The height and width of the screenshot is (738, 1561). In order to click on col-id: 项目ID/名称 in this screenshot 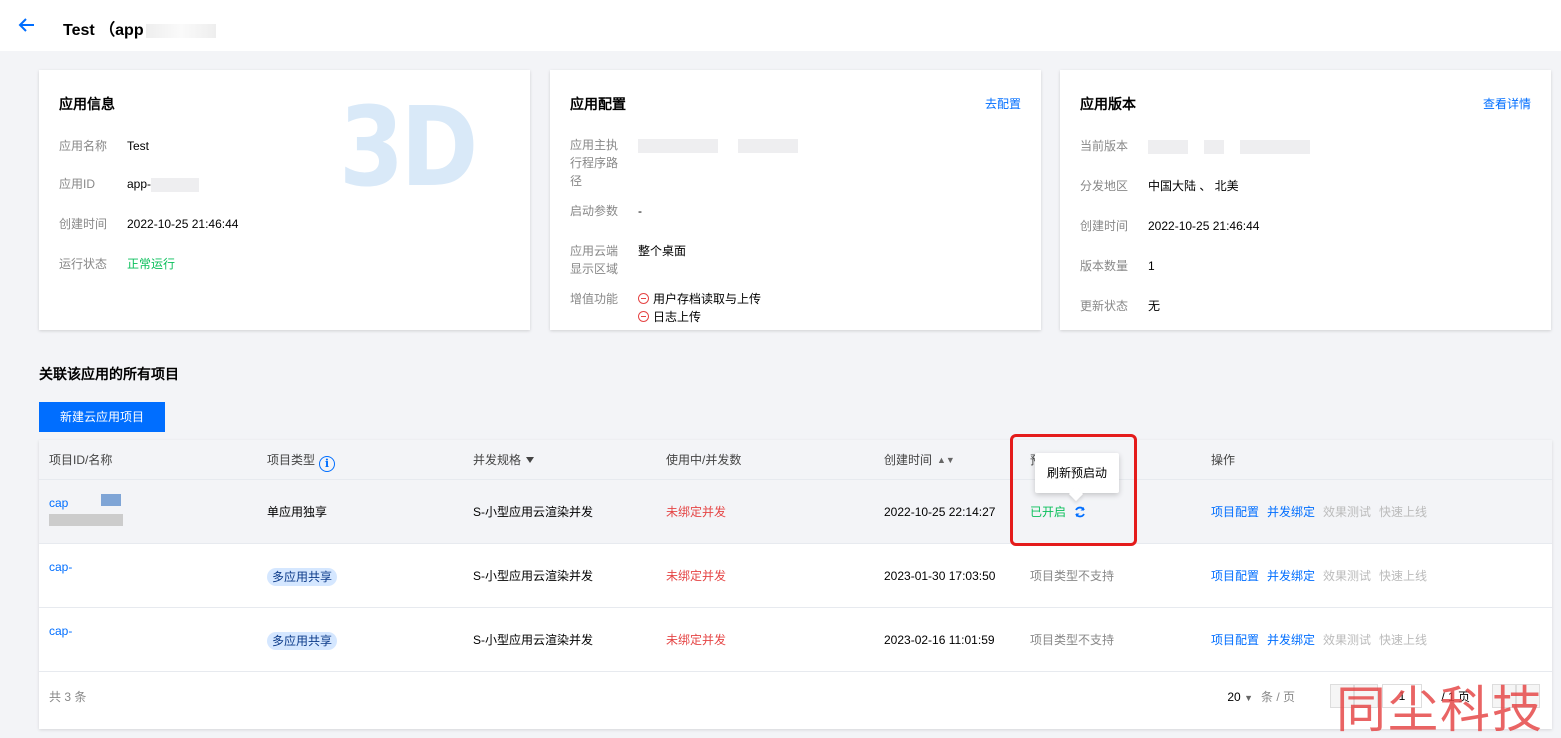, I will do `click(81, 460)`.